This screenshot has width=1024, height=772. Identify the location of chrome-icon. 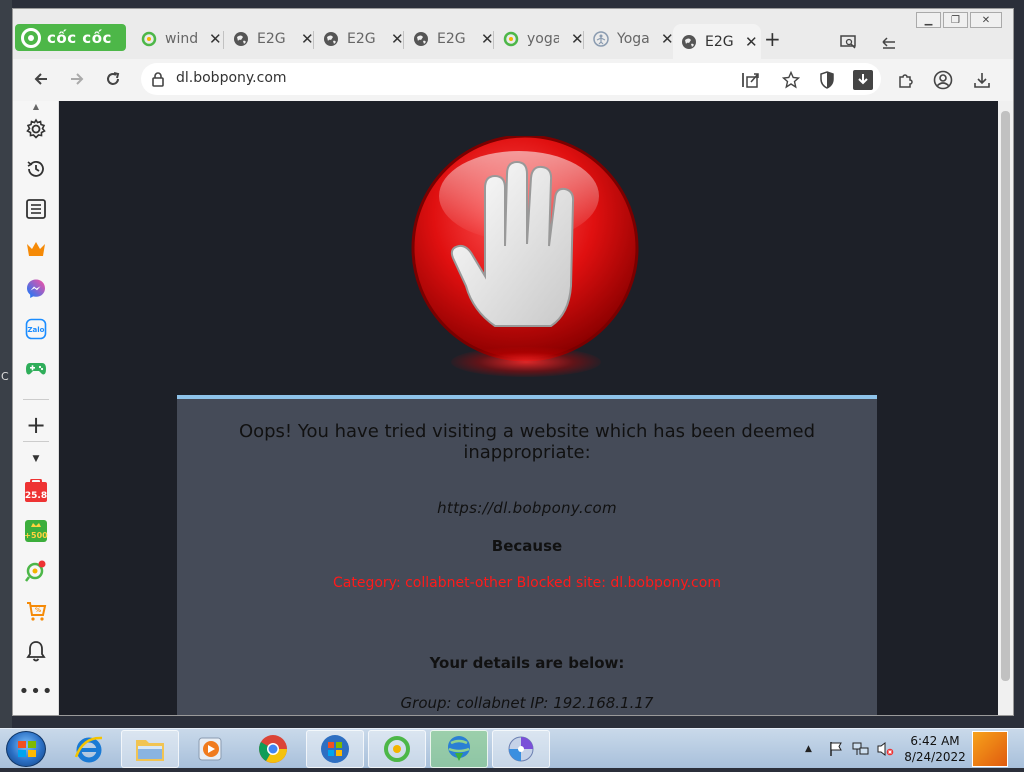
(273, 749).